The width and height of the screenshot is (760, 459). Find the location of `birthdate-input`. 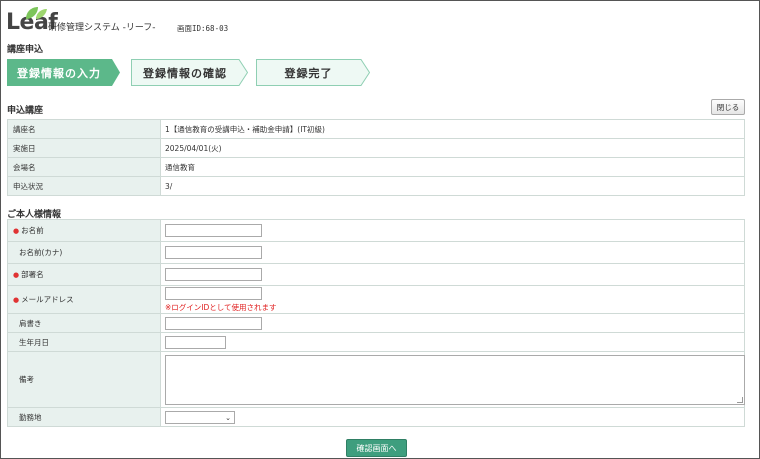

birthdate-input is located at coordinates (195, 342).